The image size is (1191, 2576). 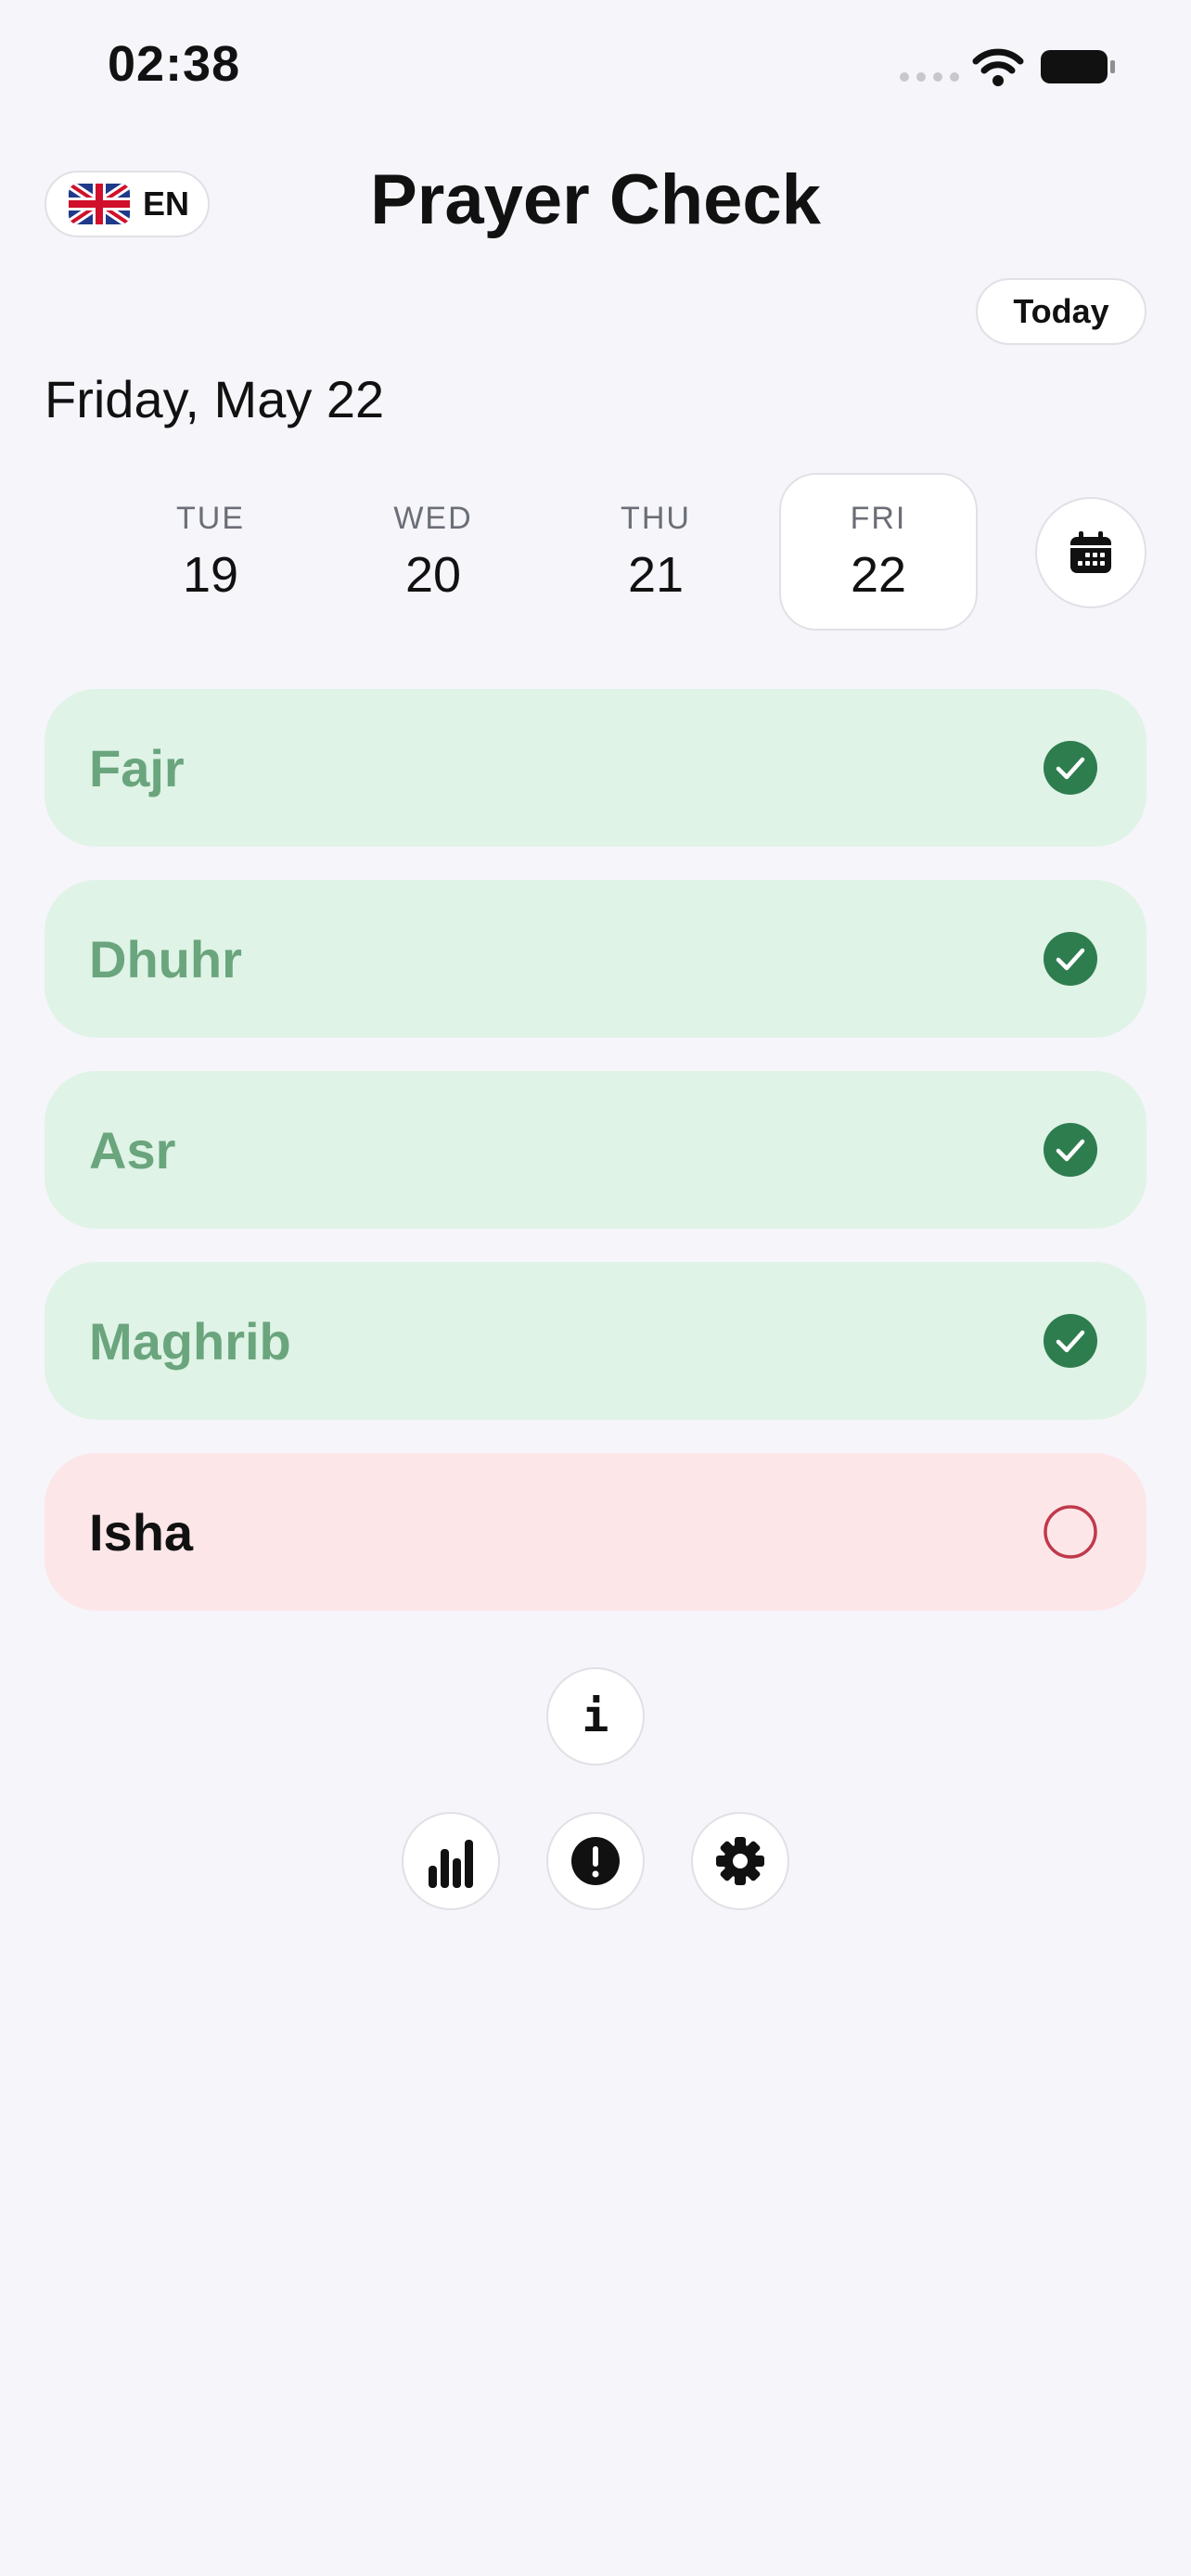 I want to click on day-number: 21, so click(x=656, y=575).